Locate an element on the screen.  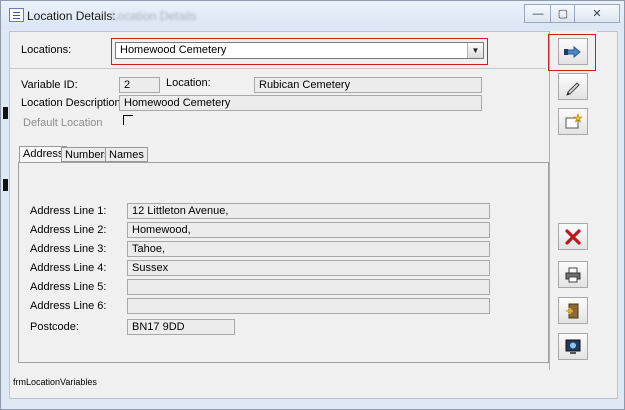
default-location-checkbox is located at coordinates (128, 120).